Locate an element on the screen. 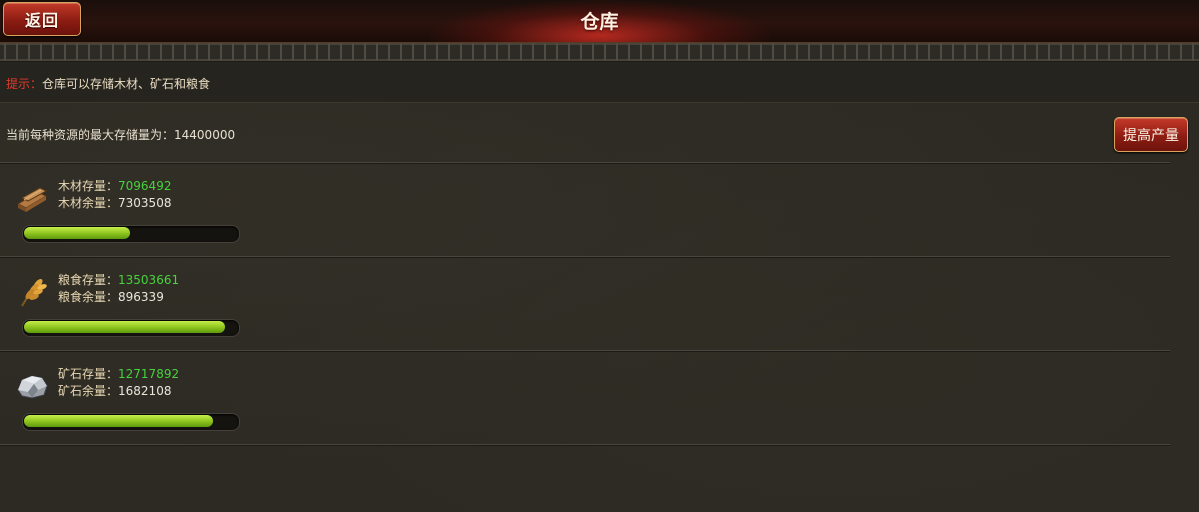 The width and height of the screenshot is (1199, 512). resource-ore: 矿石存量：12717892 矿石余量：1682108 is located at coordinates (300, 401).